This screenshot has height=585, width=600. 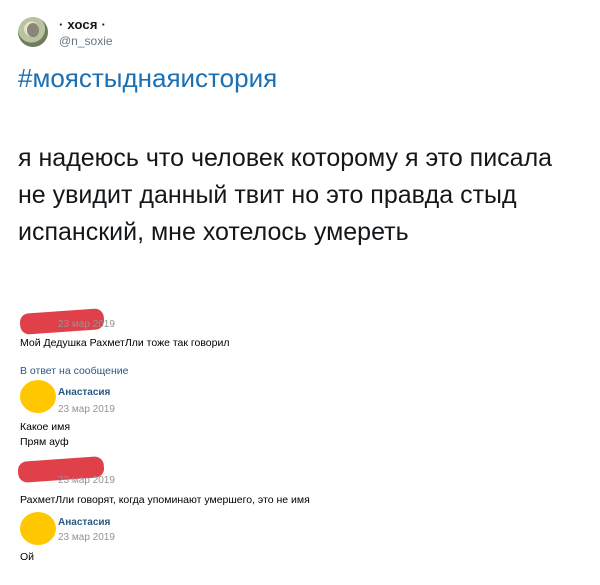 What do you see at coordinates (125, 343) in the screenshot?
I see `comment-text: Мой Дедушка РахметЛли тоже так говорил` at bounding box center [125, 343].